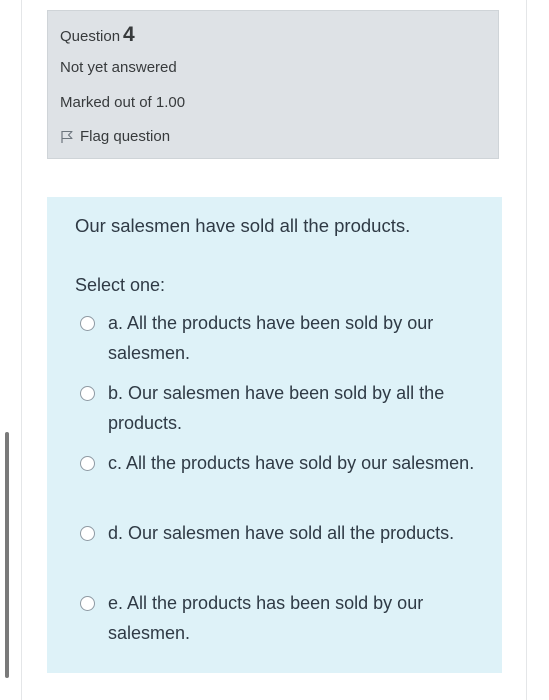 This screenshot has width=549, height=700. I want to click on question-heading: Question 4, so click(97, 35).